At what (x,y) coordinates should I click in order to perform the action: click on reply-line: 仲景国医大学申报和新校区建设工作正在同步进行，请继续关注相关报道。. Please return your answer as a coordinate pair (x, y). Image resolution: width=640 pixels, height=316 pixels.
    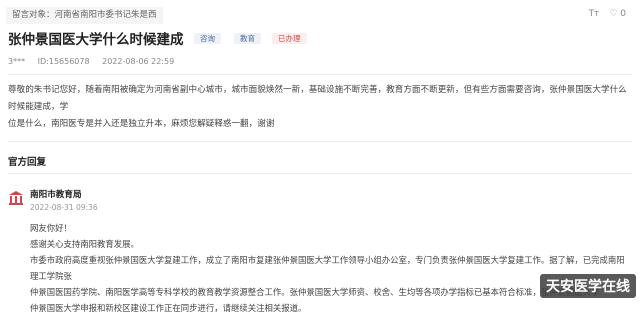
    Looking at the image, I should click on (168, 308).